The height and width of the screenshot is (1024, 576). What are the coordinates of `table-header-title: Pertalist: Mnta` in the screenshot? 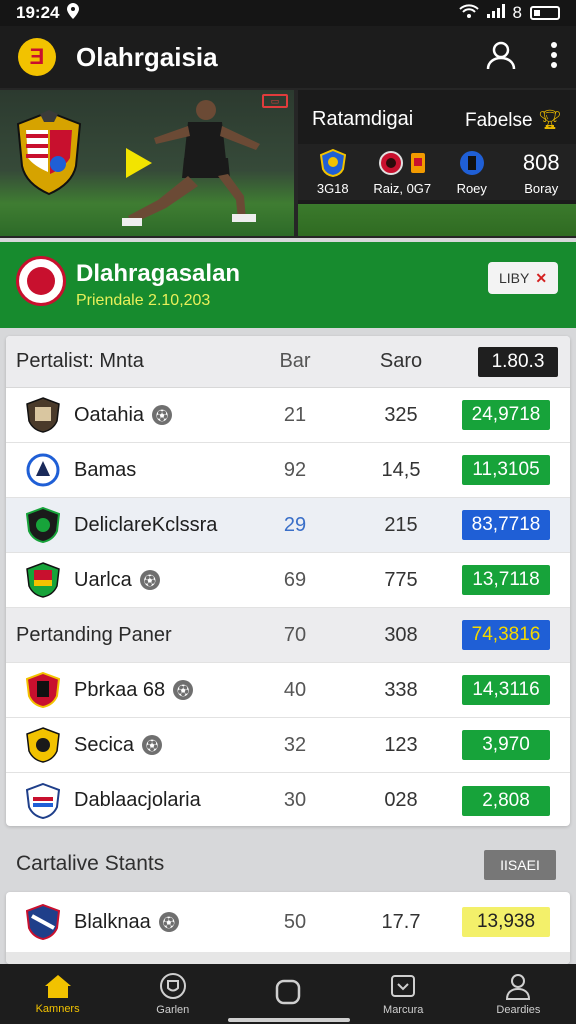 It's located at (80, 361).